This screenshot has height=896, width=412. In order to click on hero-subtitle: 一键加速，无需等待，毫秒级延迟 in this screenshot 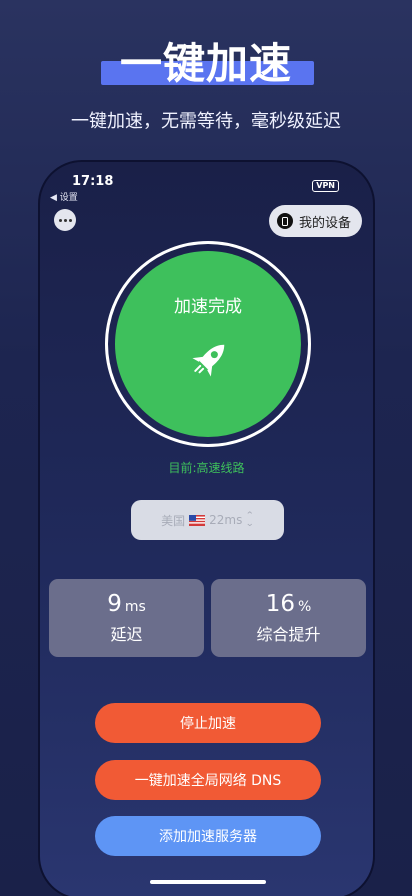, I will do `click(206, 121)`.